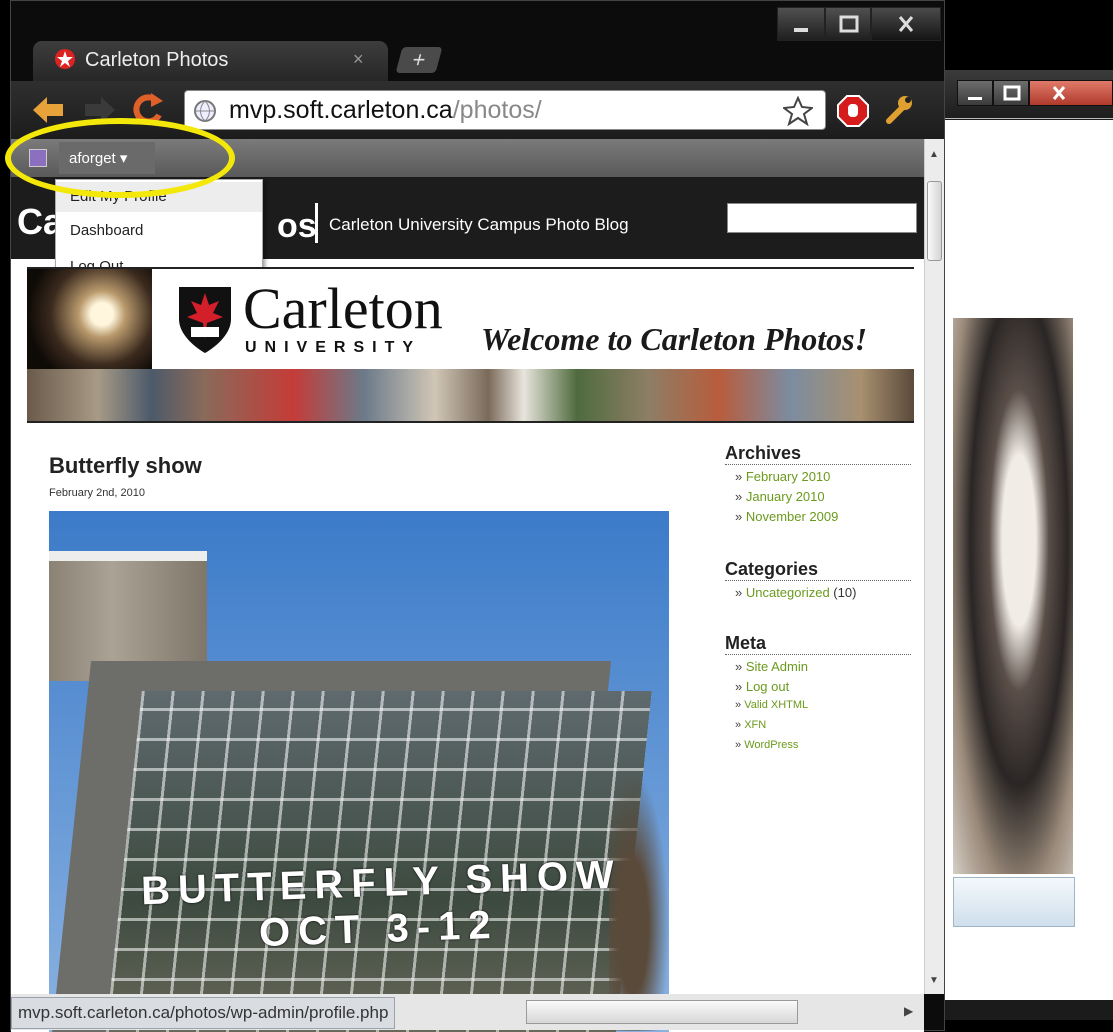 This screenshot has width=1113, height=1032. What do you see at coordinates (674, 339) in the screenshot?
I see `welcome-text: Welcome to Carleton Photos!` at bounding box center [674, 339].